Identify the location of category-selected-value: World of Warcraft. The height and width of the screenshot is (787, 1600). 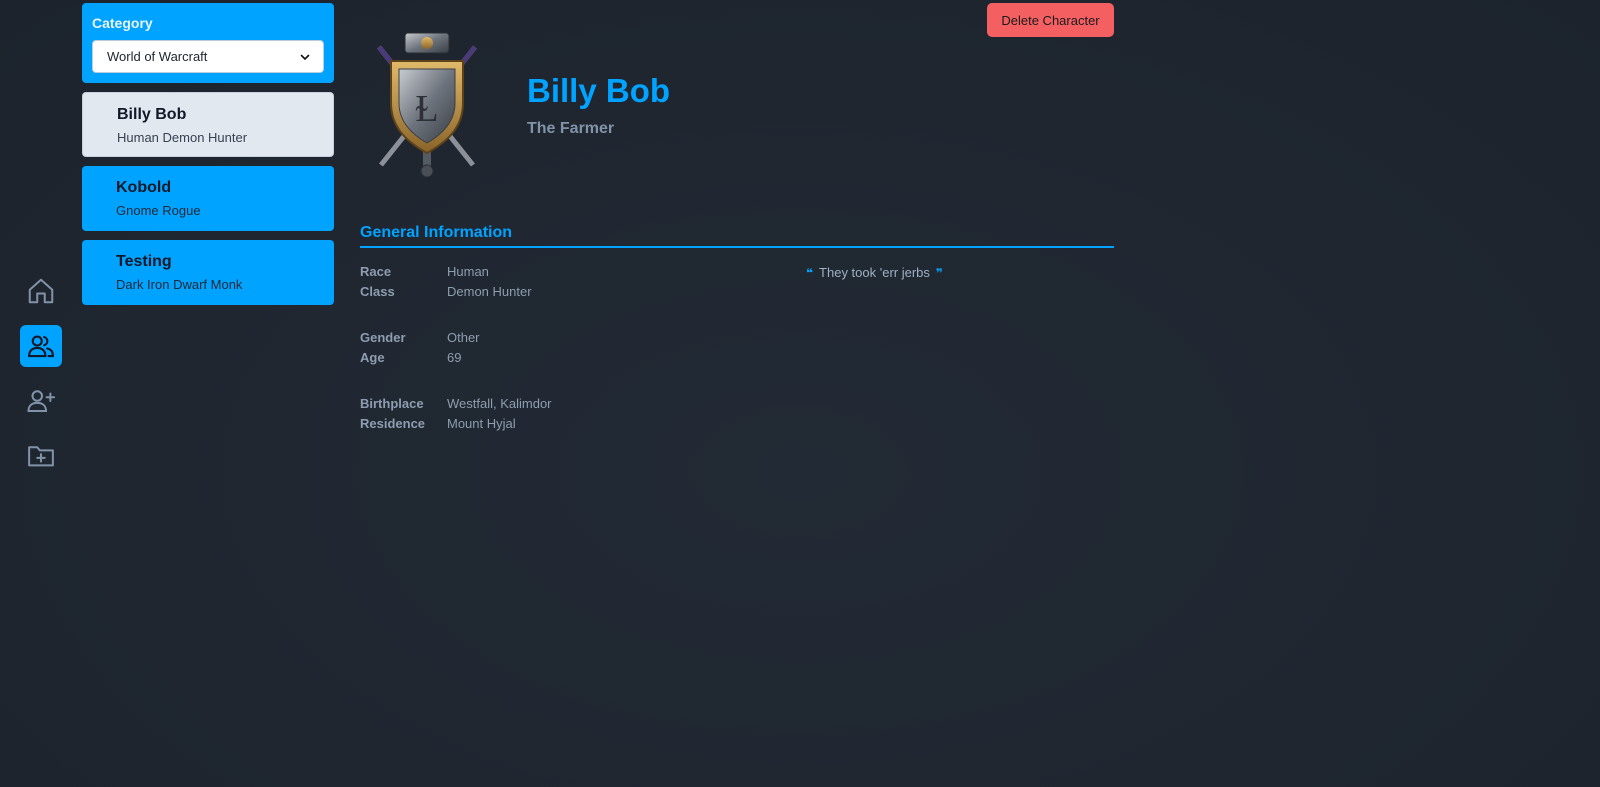
(157, 56).